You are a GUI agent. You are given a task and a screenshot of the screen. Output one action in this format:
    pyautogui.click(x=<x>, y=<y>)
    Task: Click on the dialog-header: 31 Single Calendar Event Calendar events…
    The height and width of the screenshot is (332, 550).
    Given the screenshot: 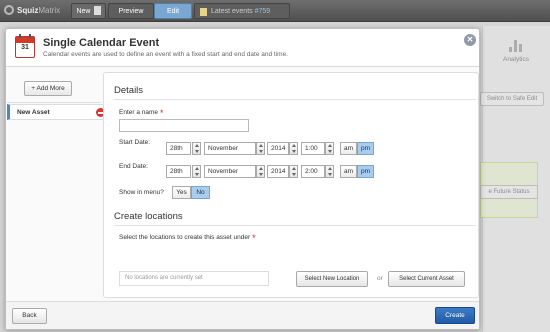 What is the action you would take?
    pyautogui.click(x=242, y=48)
    